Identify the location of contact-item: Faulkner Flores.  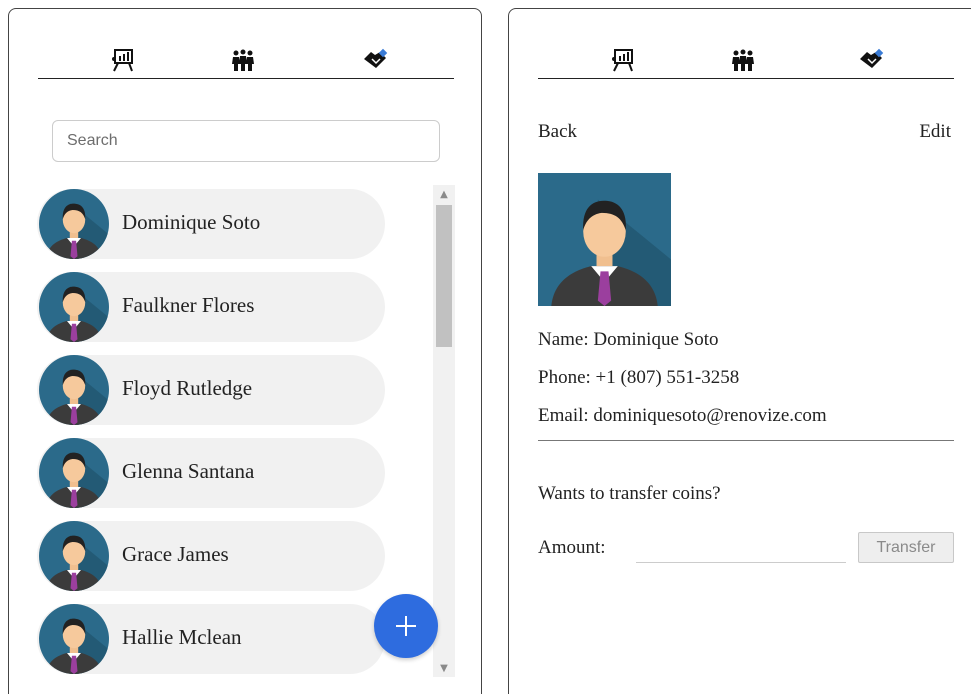
(211, 307).